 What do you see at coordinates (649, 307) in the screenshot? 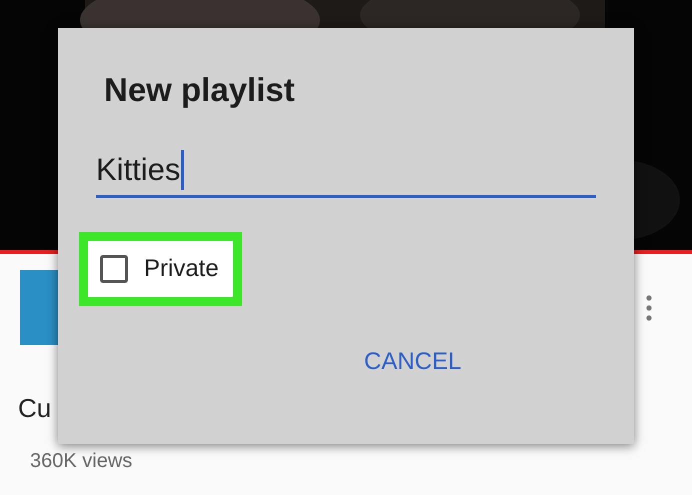
I see `more-icon` at bounding box center [649, 307].